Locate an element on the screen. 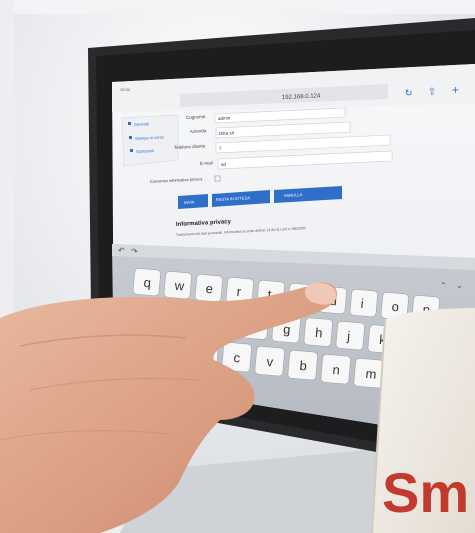 The width and height of the screenshot is (475, 533). chevron-down-icon: ⌄ is located at coordinates (459, 285).